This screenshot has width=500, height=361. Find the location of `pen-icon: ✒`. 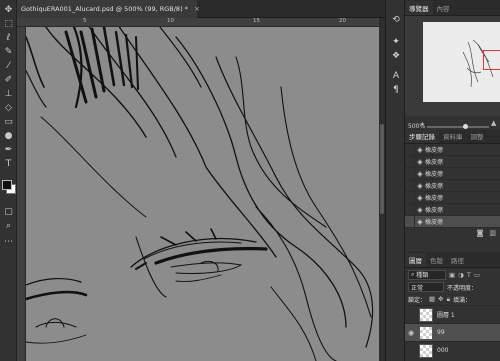

pen-icon: ✒ is located at coordinates (8, 150).